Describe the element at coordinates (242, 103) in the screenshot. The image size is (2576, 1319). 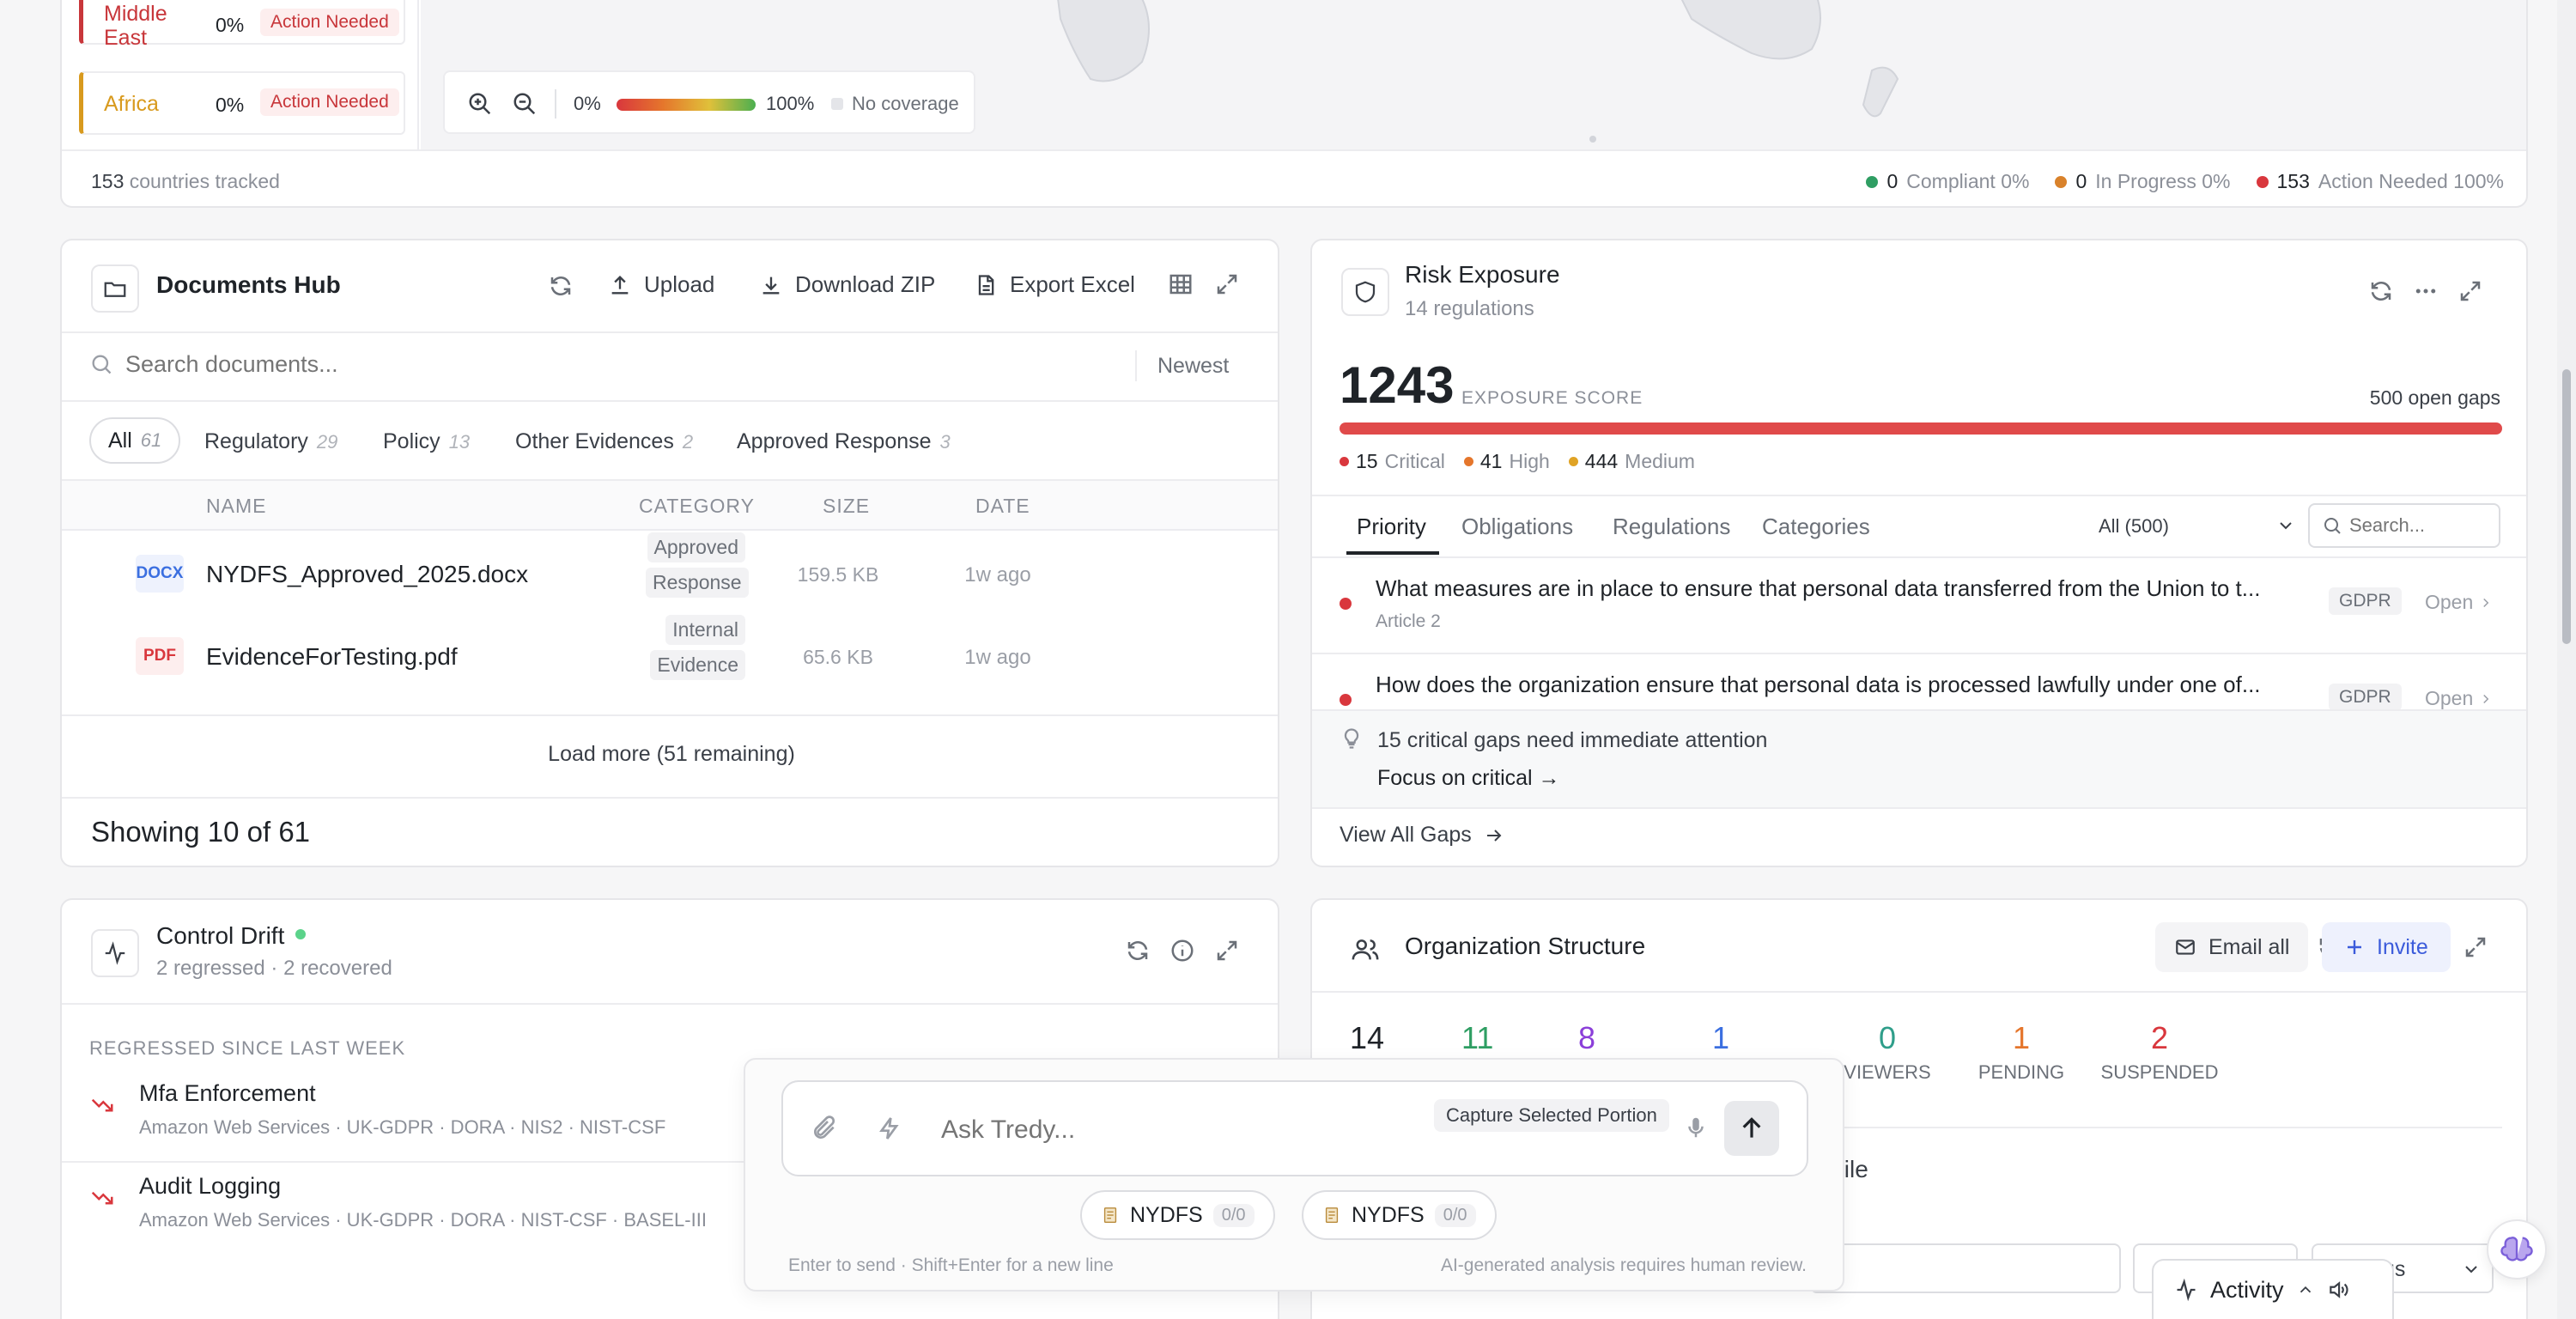
I see `region-item-africa: Africa 0% Action Needed` at that location.